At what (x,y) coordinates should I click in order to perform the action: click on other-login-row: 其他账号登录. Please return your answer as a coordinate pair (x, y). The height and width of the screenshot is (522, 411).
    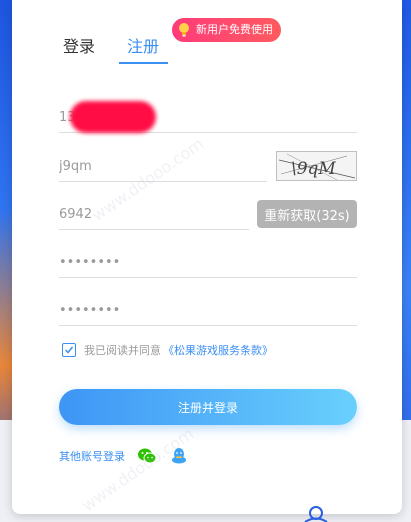
    Looking at the image, I should click on (130, 456).